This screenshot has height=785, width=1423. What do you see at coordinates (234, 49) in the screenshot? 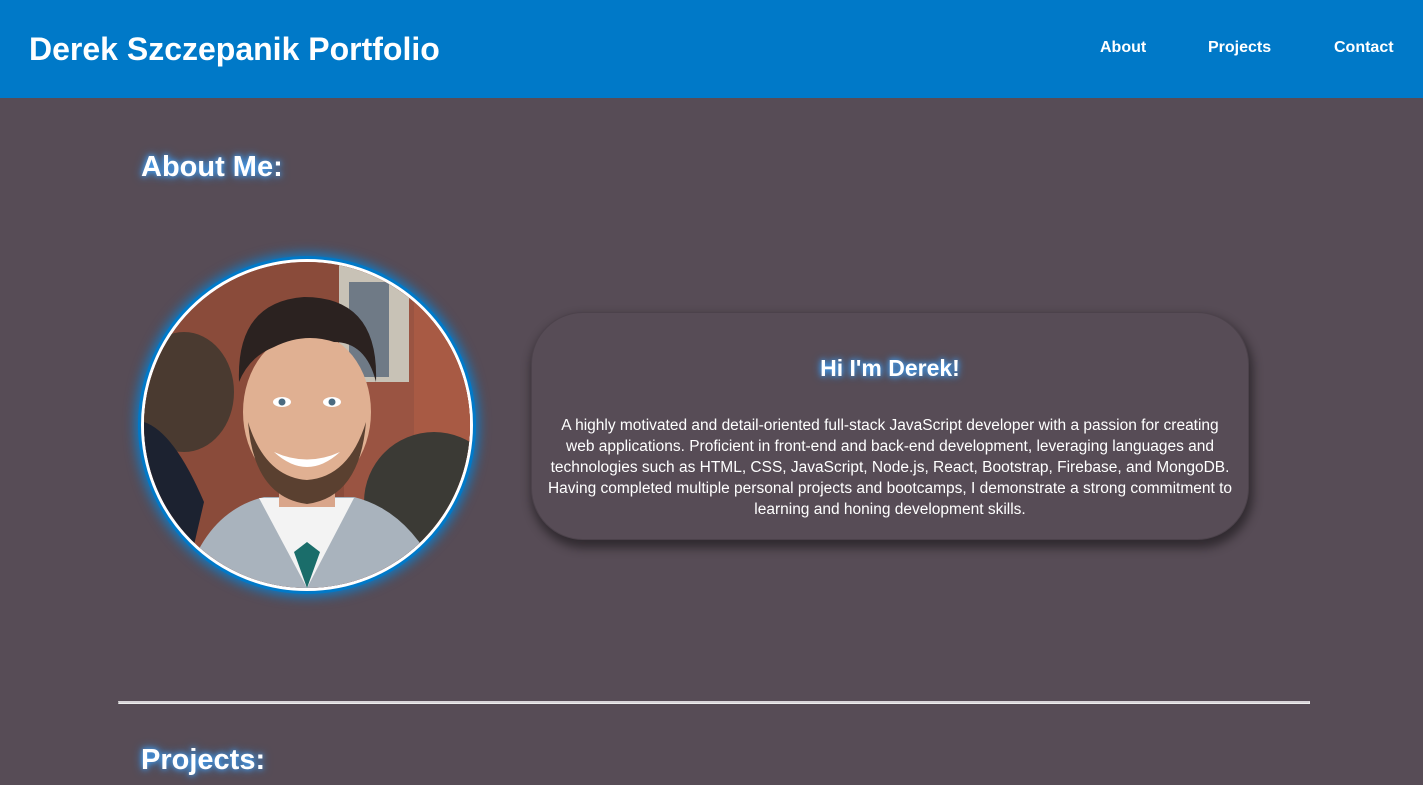
I see `site-title: Derek Szczepanik Portfolio` at bounding box center [234, 49].